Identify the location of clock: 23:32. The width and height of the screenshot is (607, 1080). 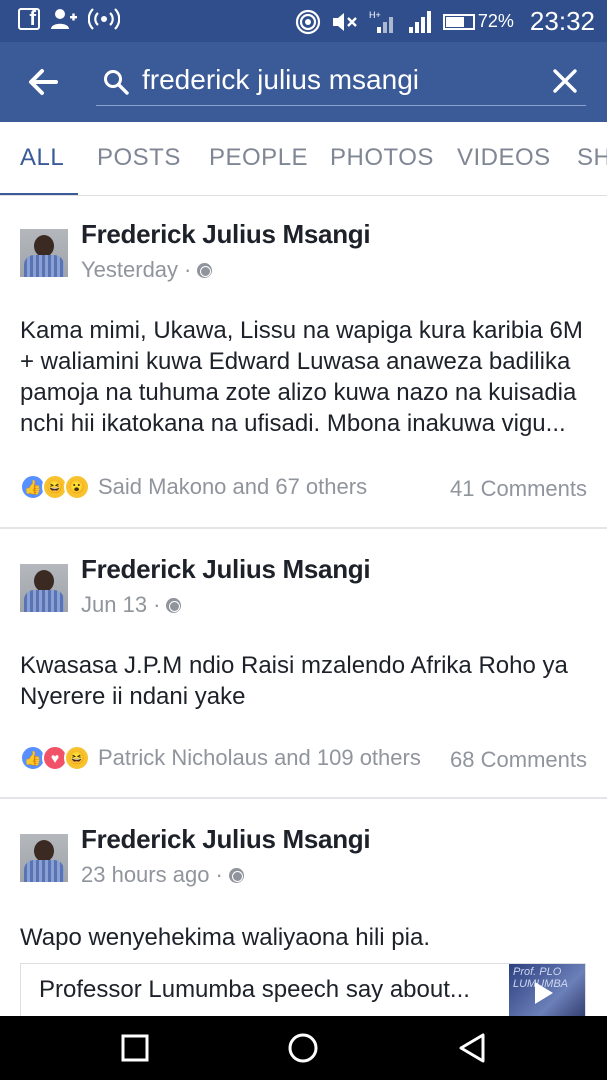
(562, 21).